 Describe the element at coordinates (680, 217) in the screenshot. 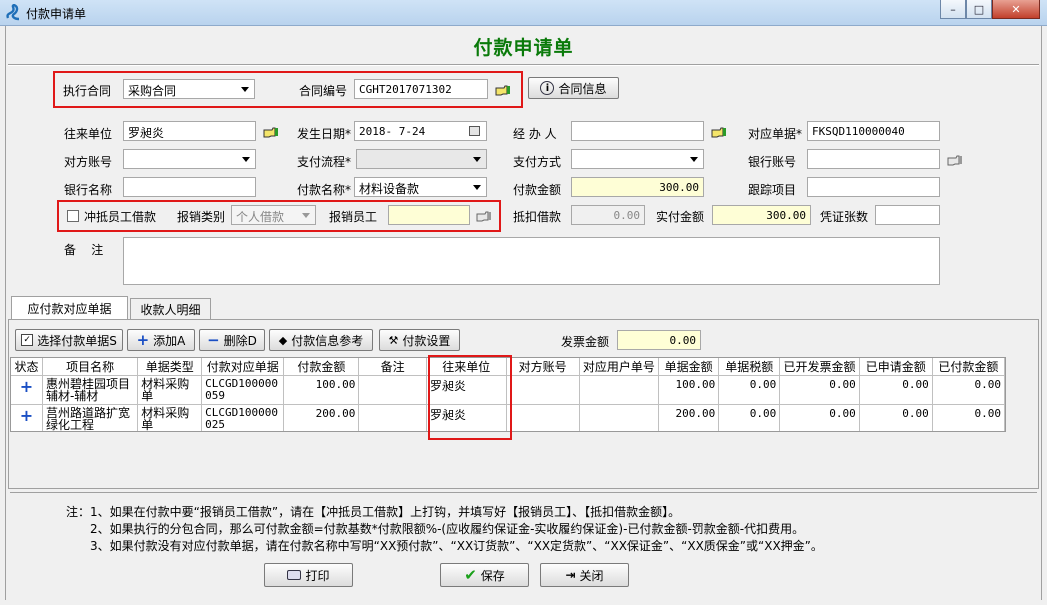

I see `actual-amount-label: 实付金额` at that location.